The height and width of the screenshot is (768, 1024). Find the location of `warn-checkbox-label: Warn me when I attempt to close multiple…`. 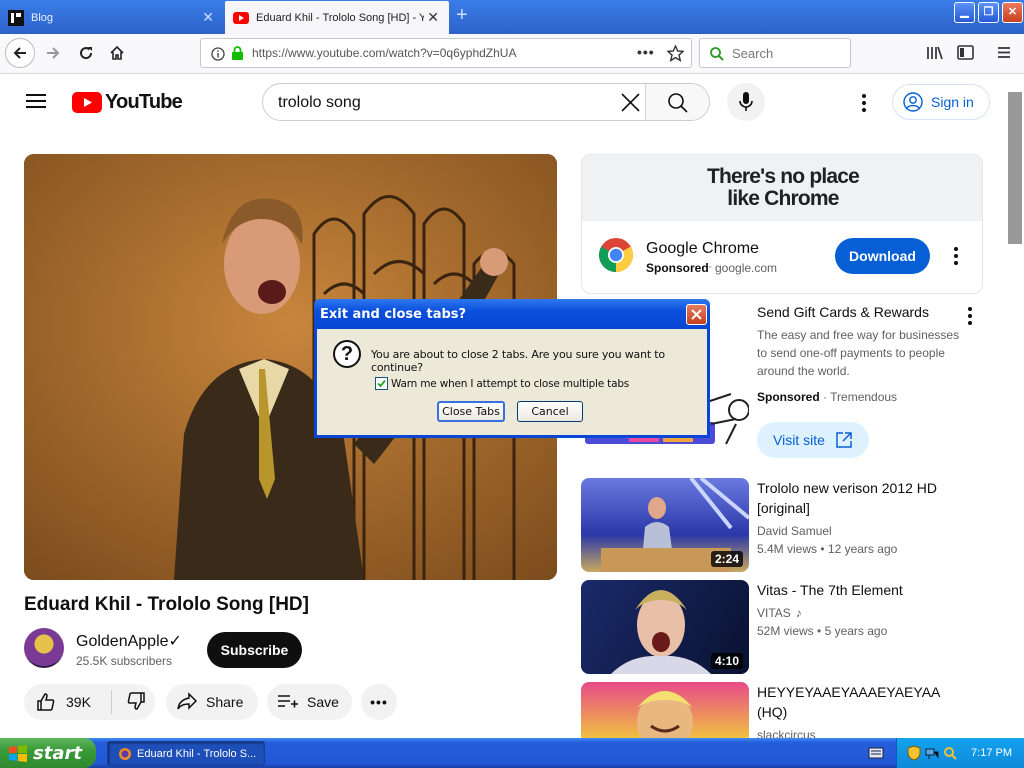

warn-checkbox-label: Warn me when I attempt to close multiple… is located at coordinates (510, 384).